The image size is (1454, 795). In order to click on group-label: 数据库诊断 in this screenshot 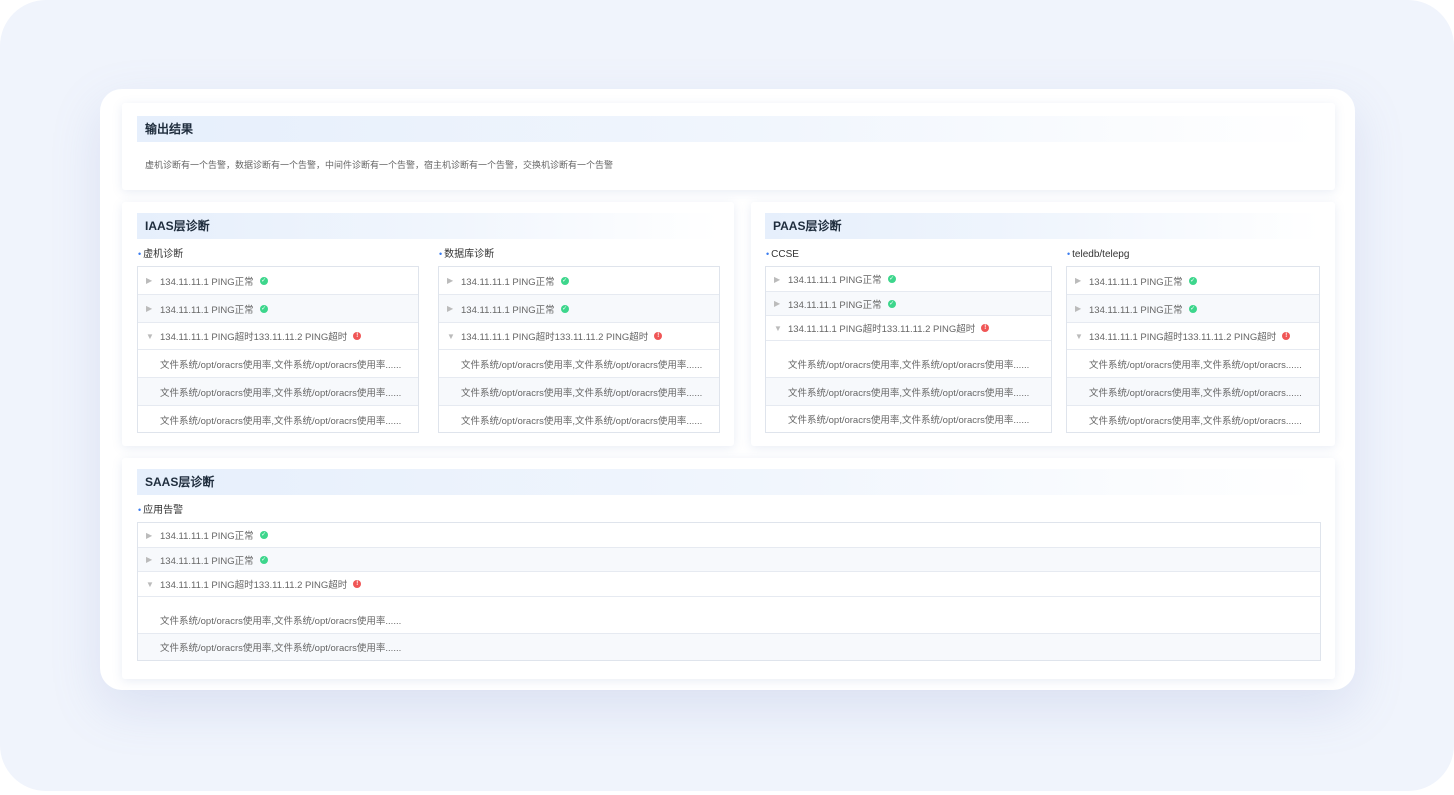, I will do `click(469, 254)`.